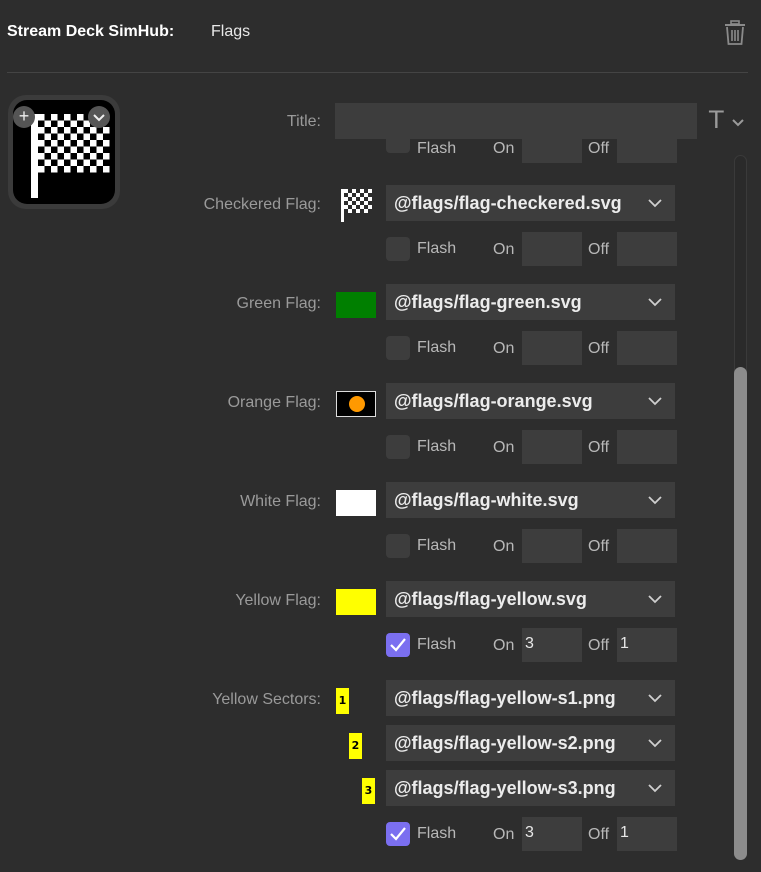  Describe the element at coordinates (398, 546) in the screenshot. I see `white-flash-checkbox` at that location.